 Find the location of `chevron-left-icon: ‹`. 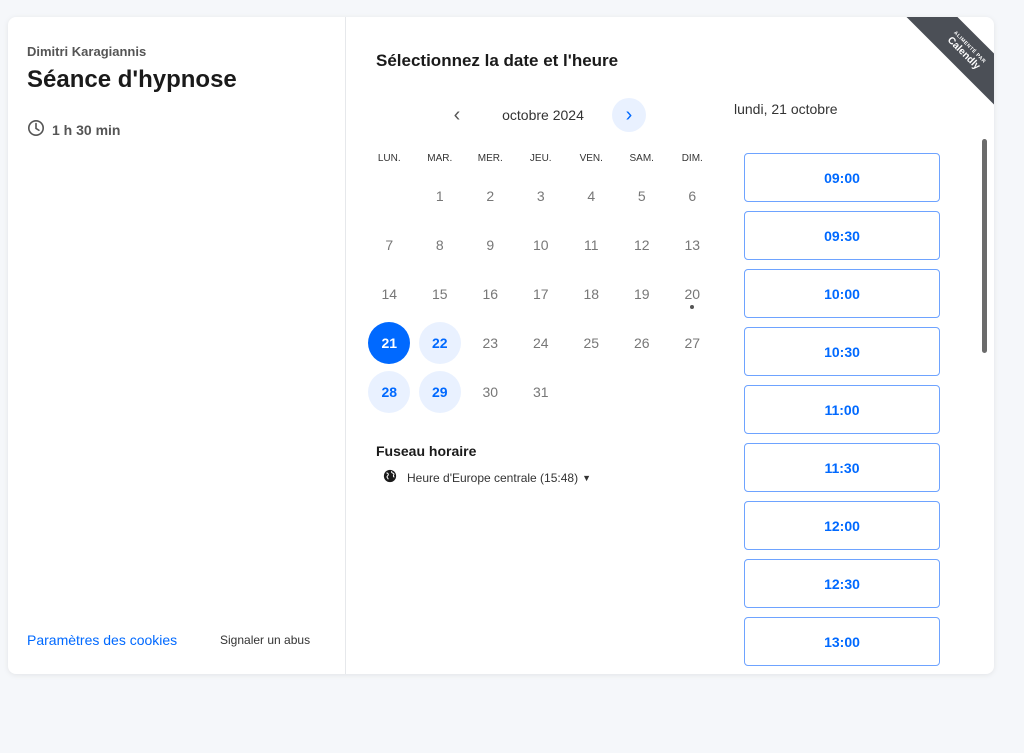

chevron-left-icon: ‹ is located at coordinates (457, 114).